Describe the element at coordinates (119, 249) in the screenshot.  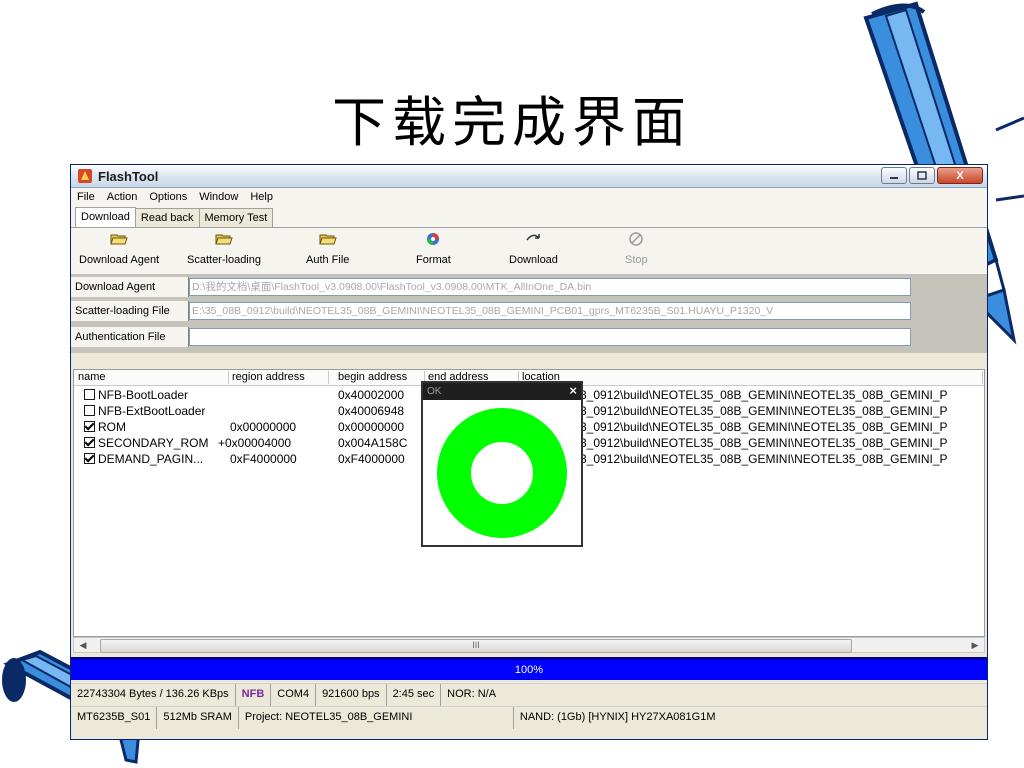
I see `download-agent-button: Download Agent` at that location.